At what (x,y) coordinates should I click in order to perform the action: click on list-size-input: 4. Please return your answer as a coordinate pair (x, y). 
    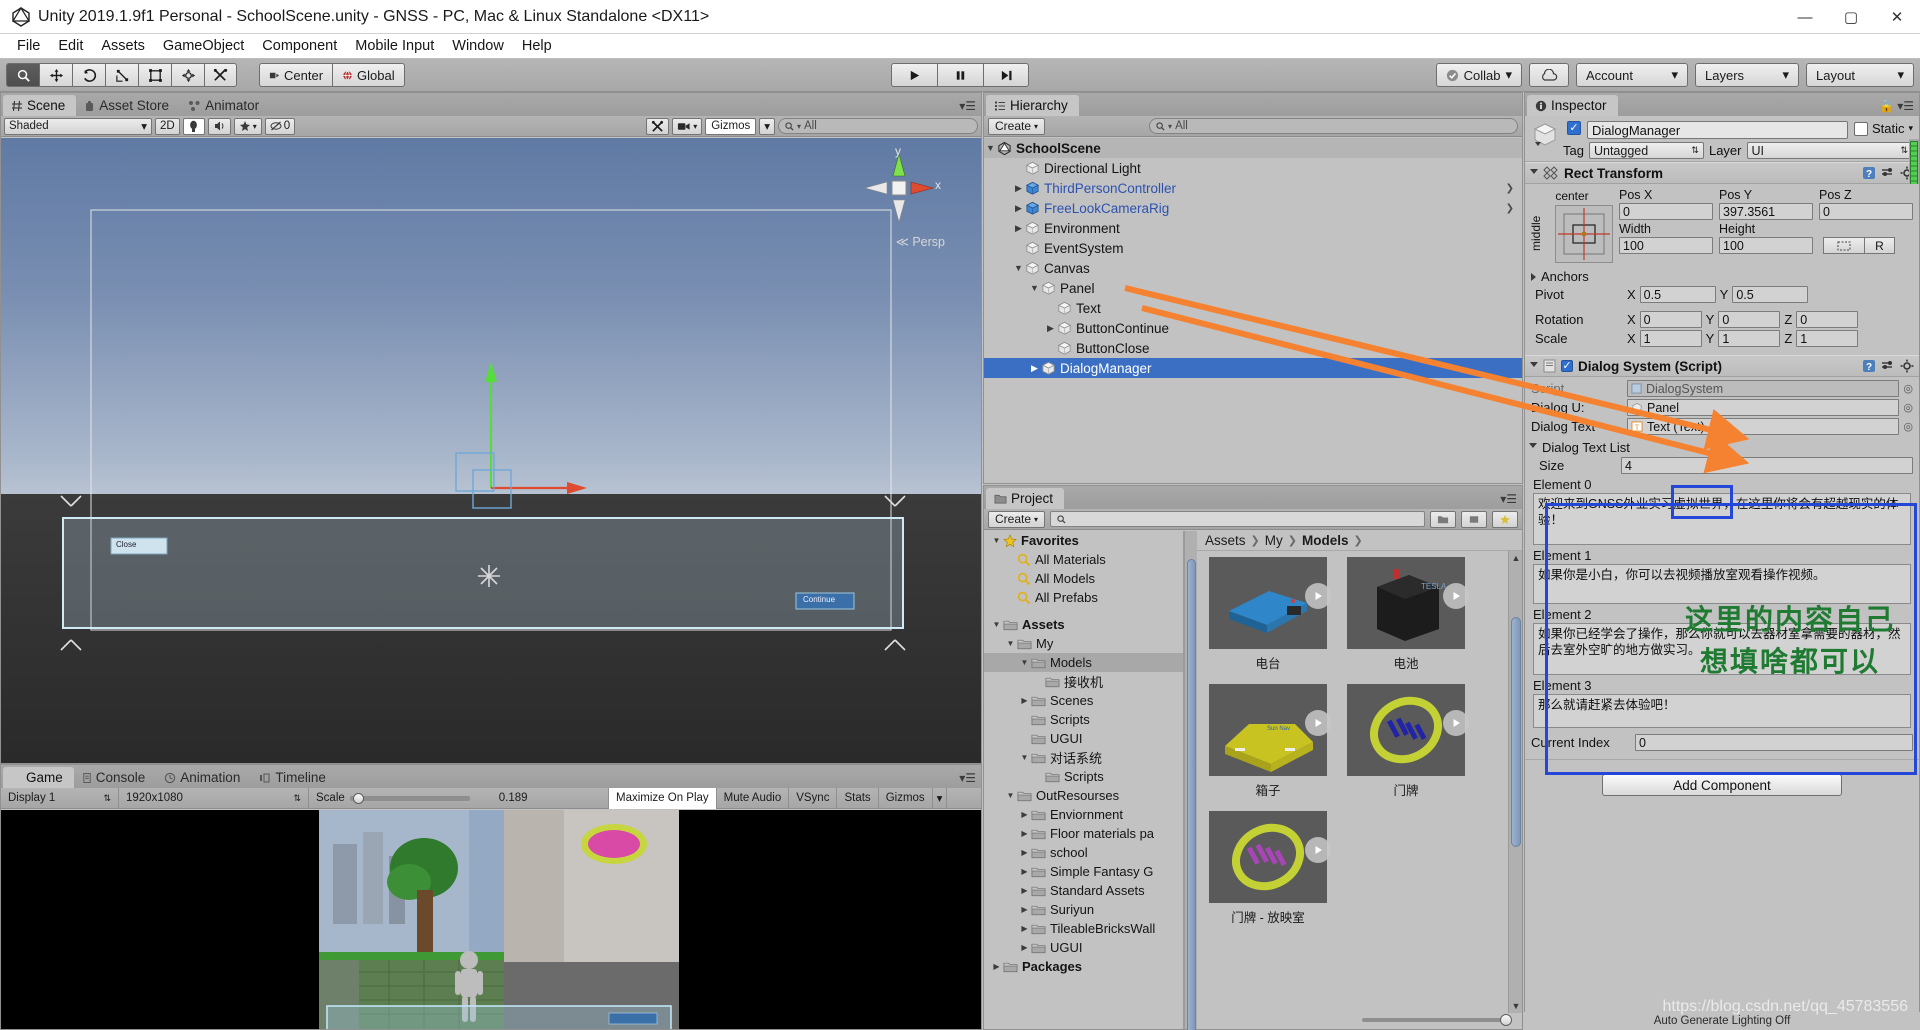
    Looking at the image, I should click on (1767, 465).